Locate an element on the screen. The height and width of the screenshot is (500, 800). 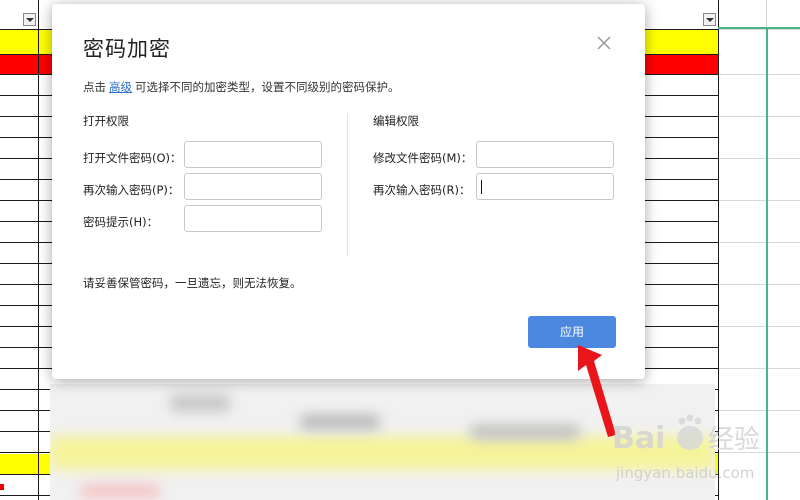
grid-col-line is located at coordinates (38, 250).